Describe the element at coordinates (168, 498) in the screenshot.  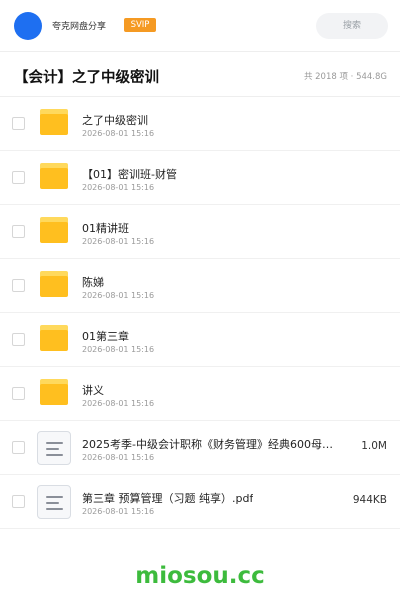
I see `item-name: 第三章 预算管理（习题 纯享）.pdf` at that location.